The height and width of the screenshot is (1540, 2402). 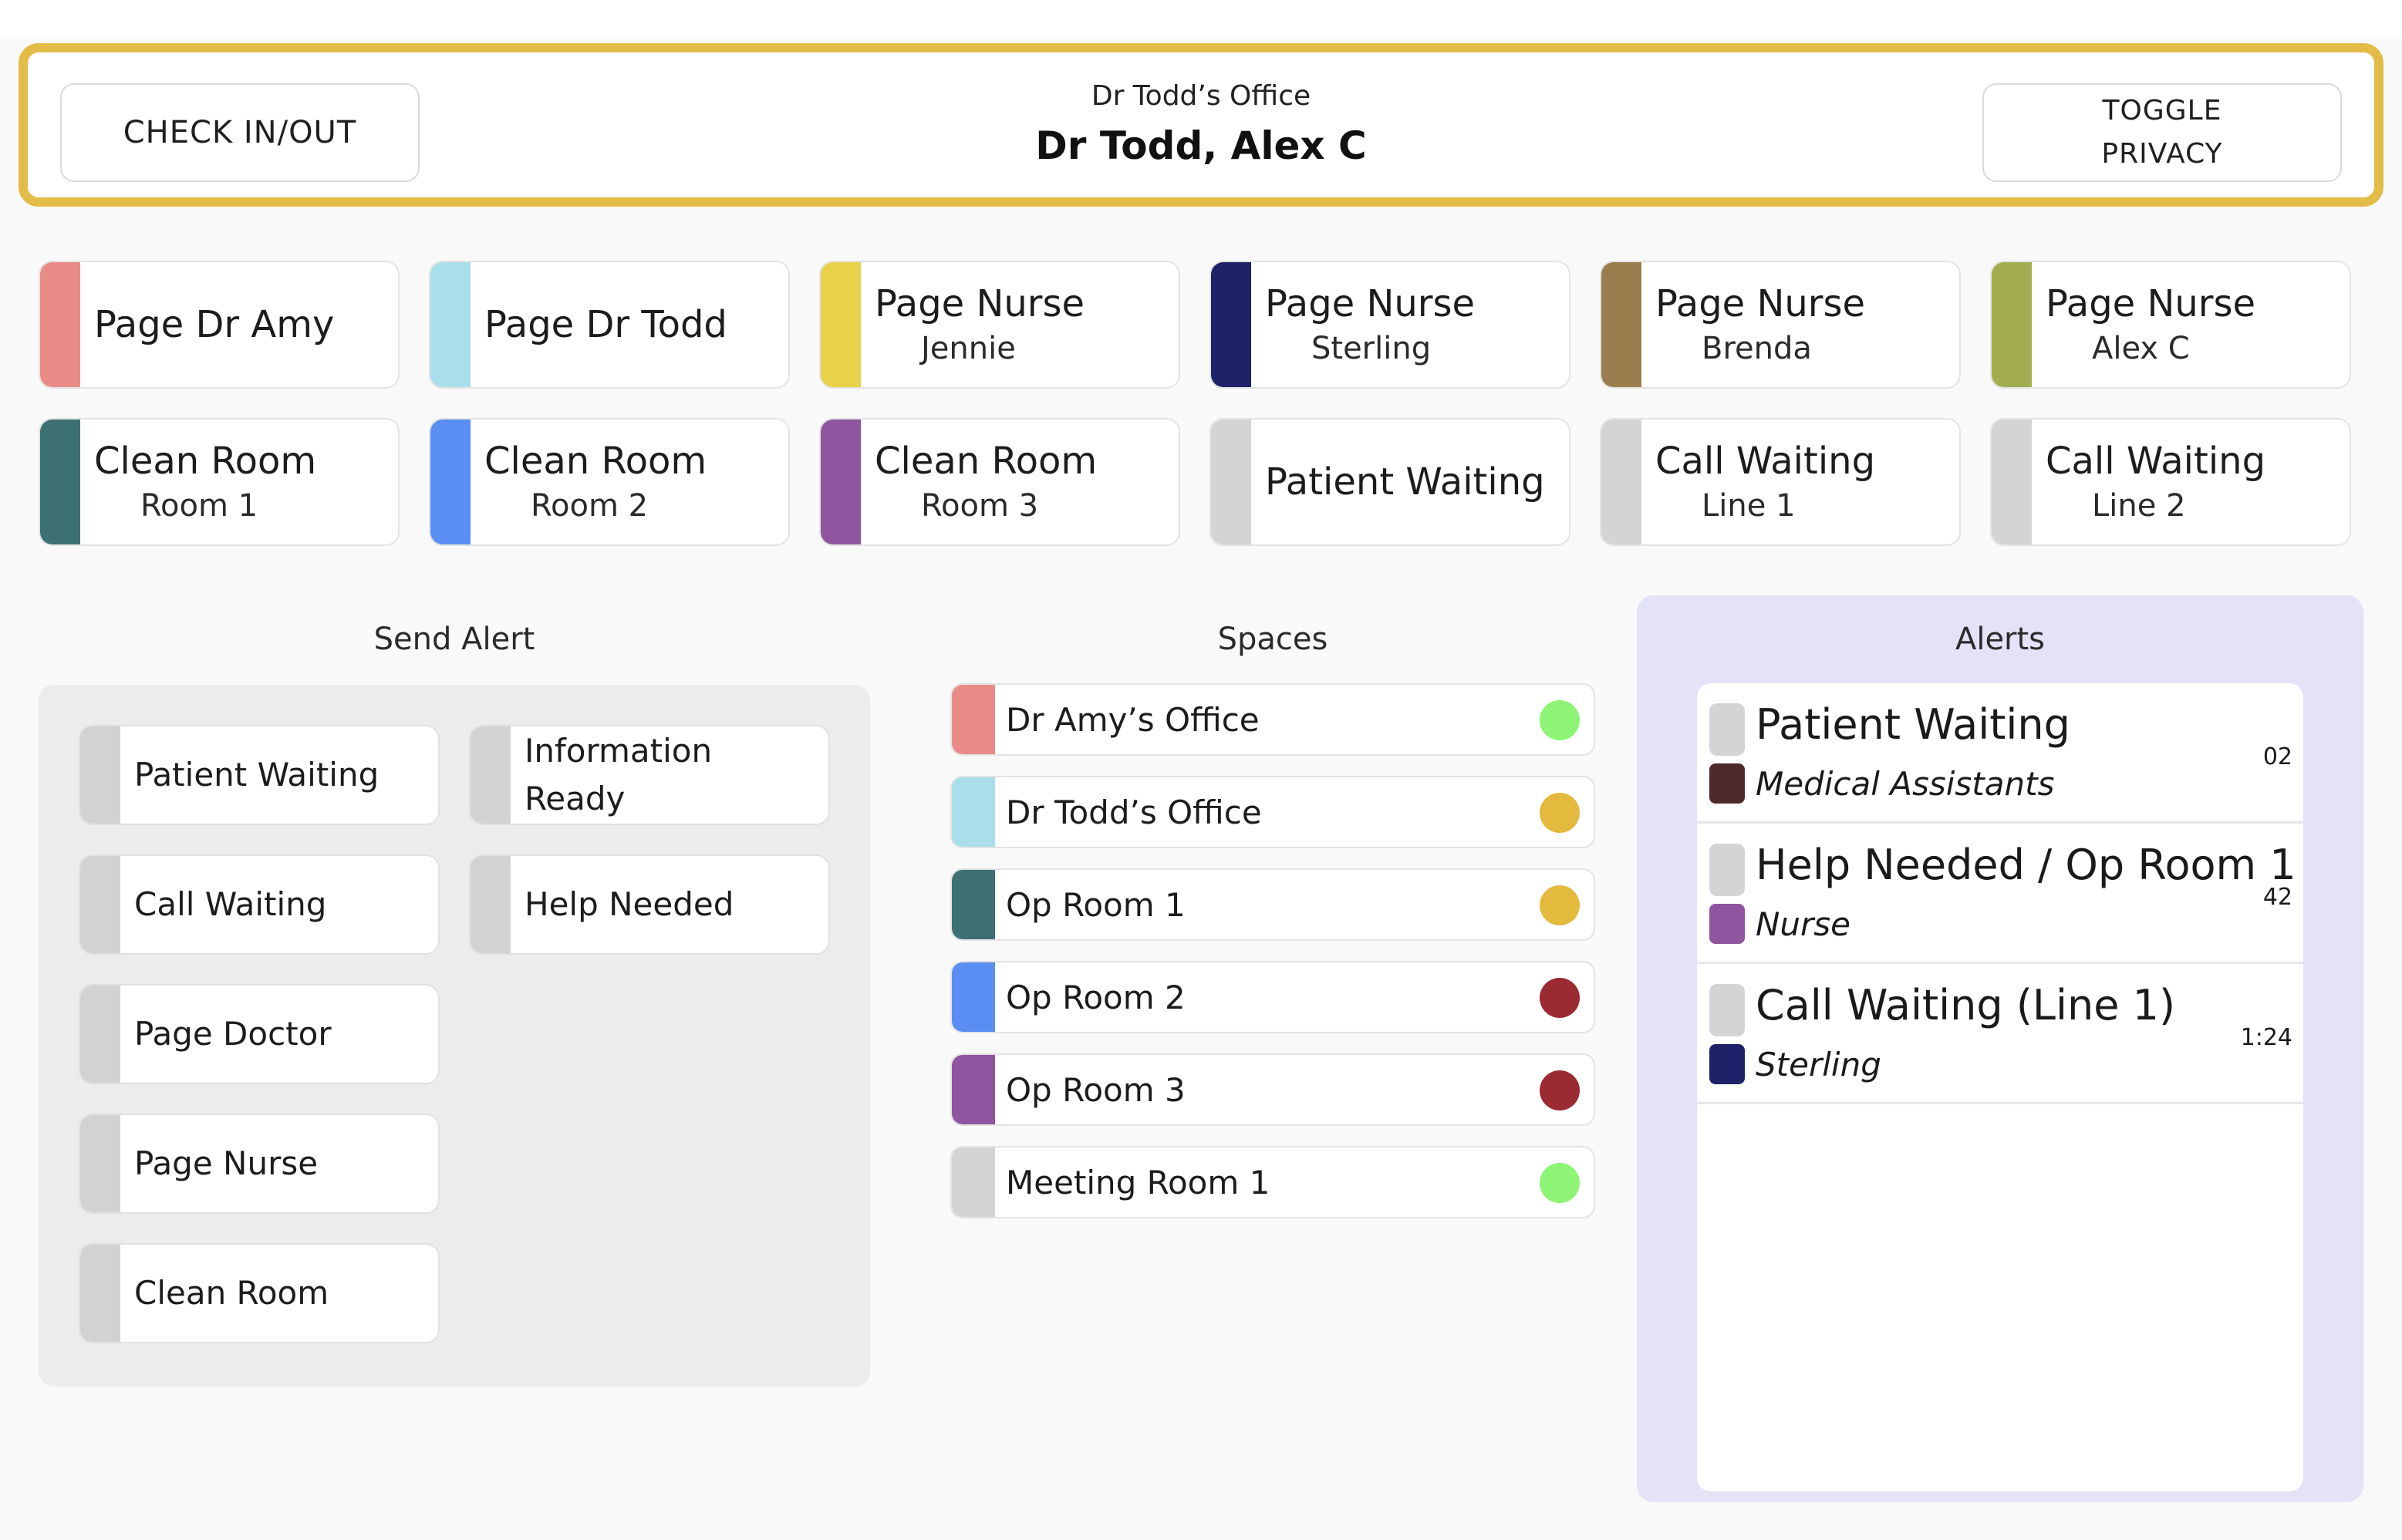 I want to click on quick-tile-page-dr-todd: Page Dr Todd, so click(x=609, y=325).